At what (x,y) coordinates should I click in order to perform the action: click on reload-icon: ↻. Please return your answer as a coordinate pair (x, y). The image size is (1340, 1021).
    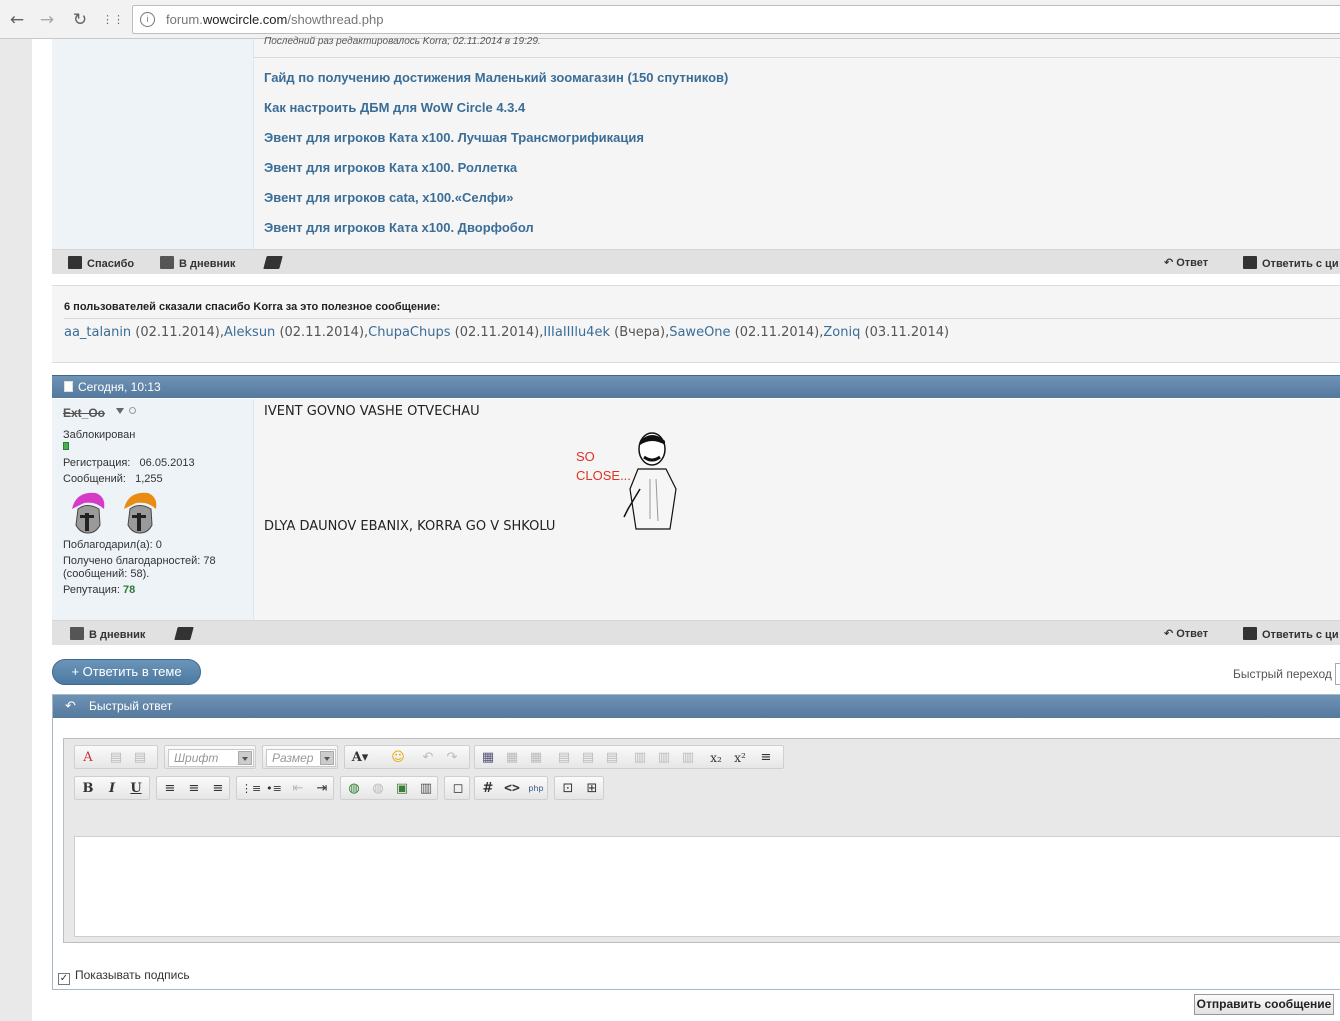
    Looking at the image, I should click on (80, 20).